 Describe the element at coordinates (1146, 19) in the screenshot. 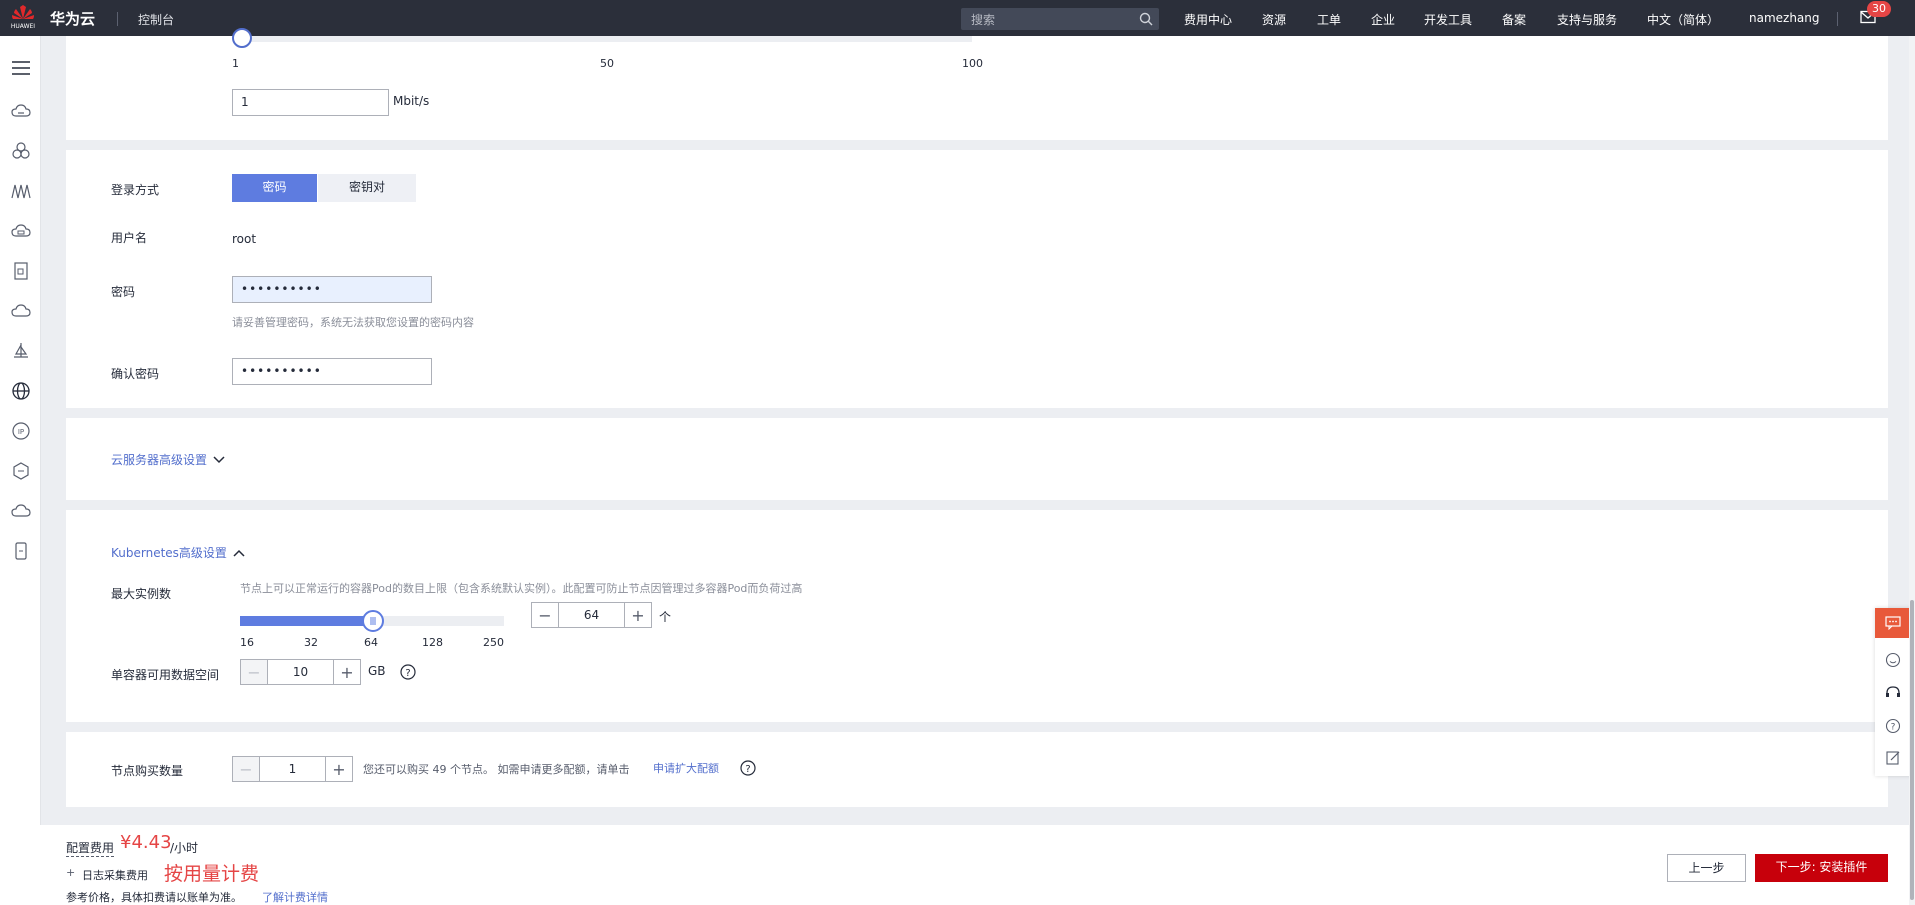

I see `search-icon` at that location.